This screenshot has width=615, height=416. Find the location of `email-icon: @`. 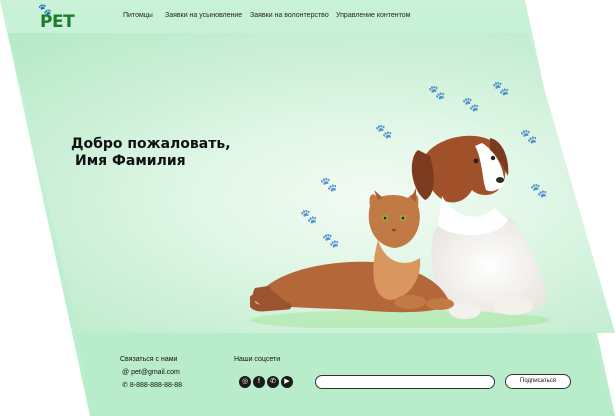

email-icon: @ is located at coordinates (126, 372).